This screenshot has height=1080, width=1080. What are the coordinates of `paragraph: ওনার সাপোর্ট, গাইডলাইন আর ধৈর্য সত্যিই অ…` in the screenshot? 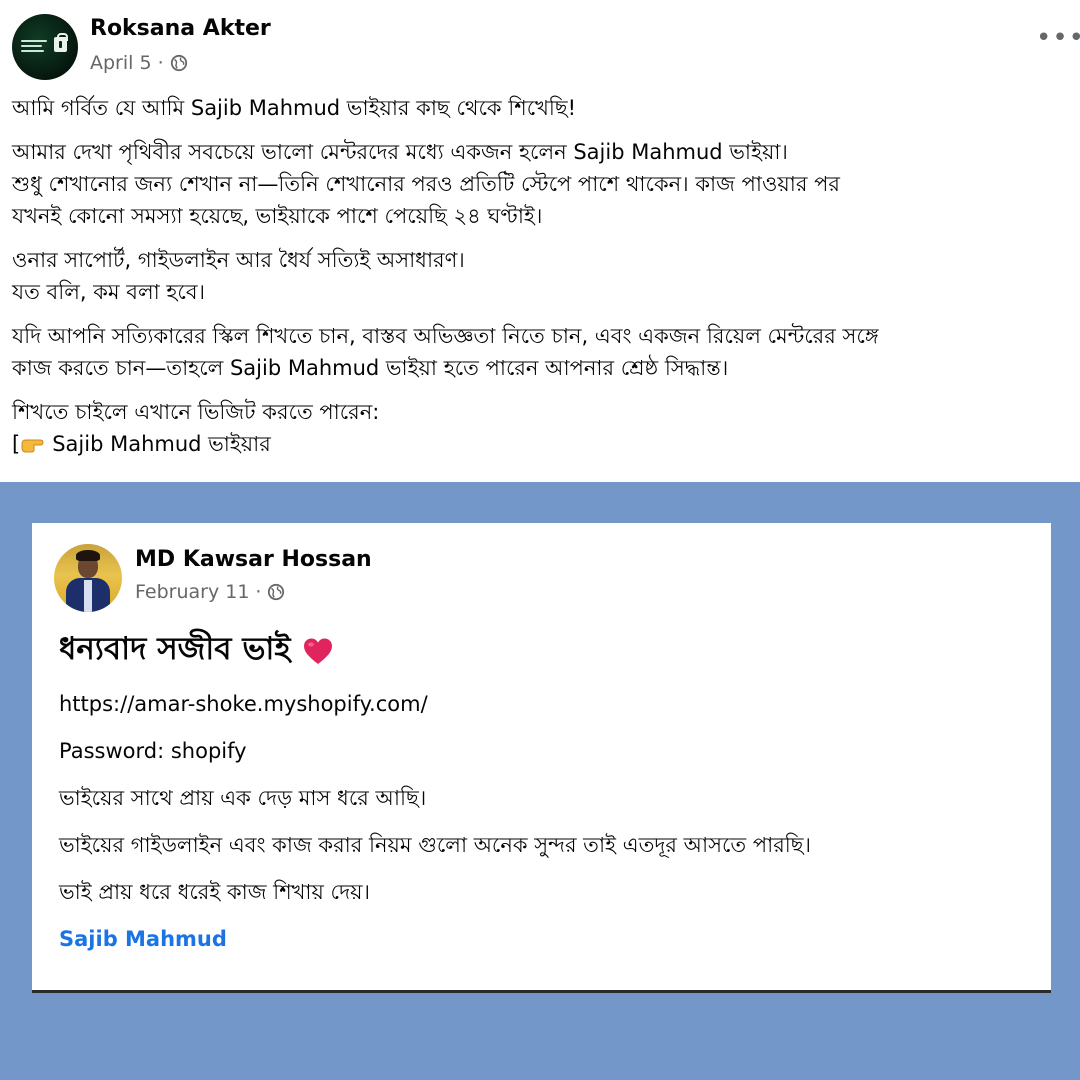 It's located at (544, 276).